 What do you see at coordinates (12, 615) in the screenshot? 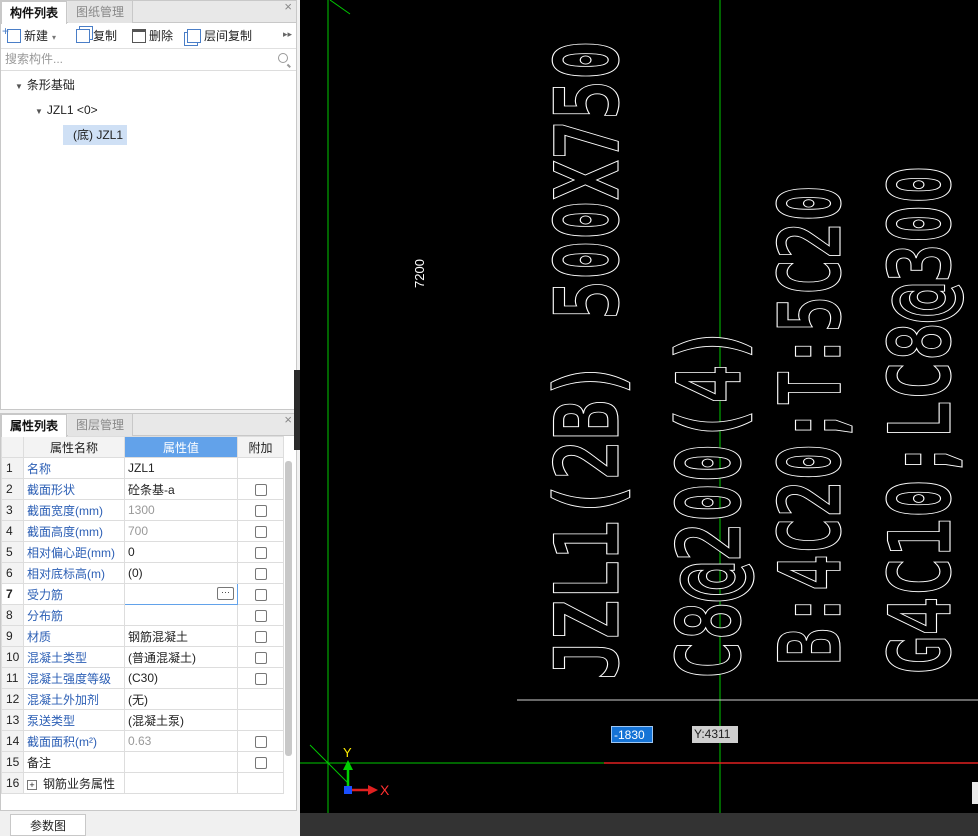
I see `row-number: 8` at bounding box center [12, 615].